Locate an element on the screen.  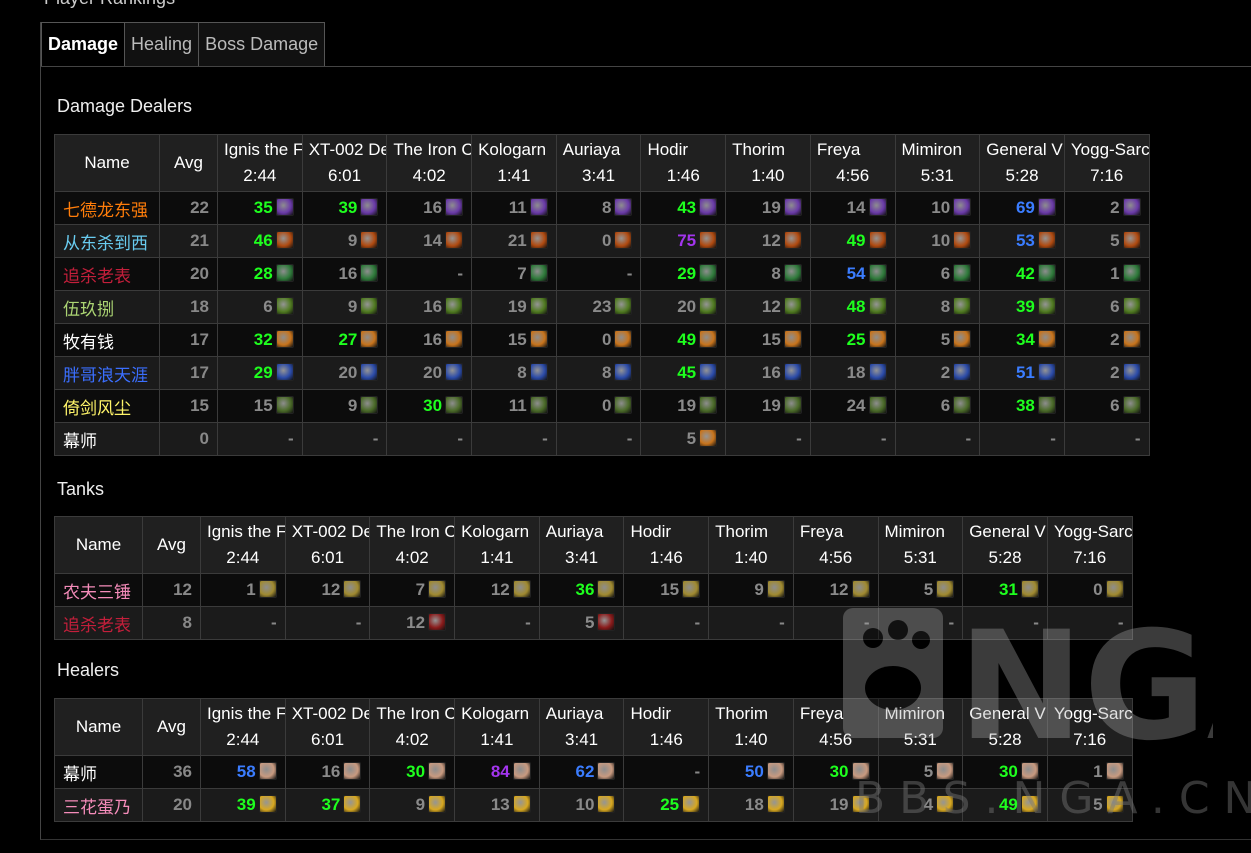
header-boss: Mimiron 5:31 is located at coordinates (937, 163).